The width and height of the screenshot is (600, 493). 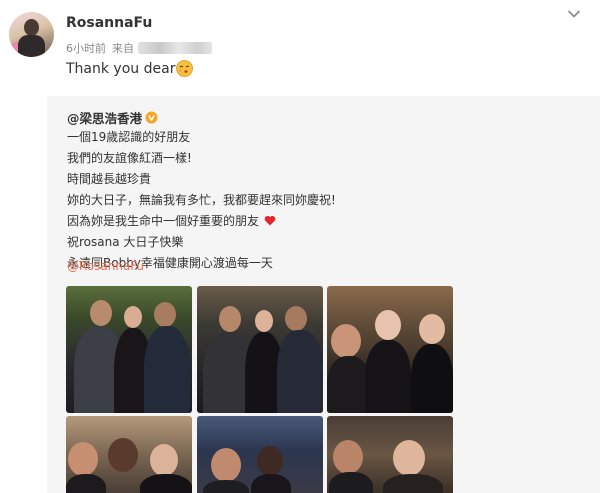 What do you see at coordinates (86, 48) in the screenshot?
I see `post-time: 6小时前` at bounding box center [86, 48].